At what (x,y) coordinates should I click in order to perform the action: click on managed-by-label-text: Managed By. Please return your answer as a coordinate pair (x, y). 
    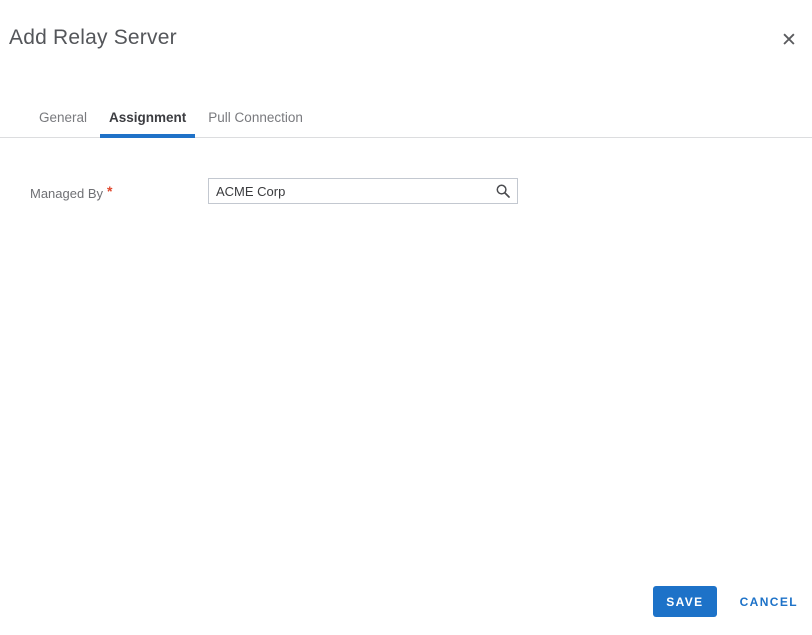
    Looking at the image, I should click on (66, 193).